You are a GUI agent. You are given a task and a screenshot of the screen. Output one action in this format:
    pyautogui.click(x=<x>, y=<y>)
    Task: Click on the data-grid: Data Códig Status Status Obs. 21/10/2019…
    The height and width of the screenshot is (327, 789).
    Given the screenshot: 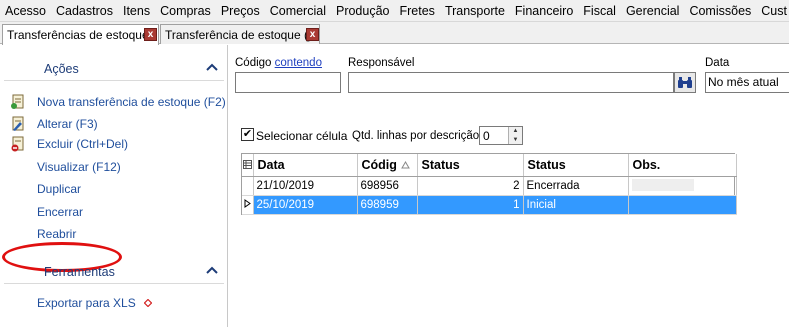 What is the action you would take?
    pyautogui.click(x=489, y=184)
    